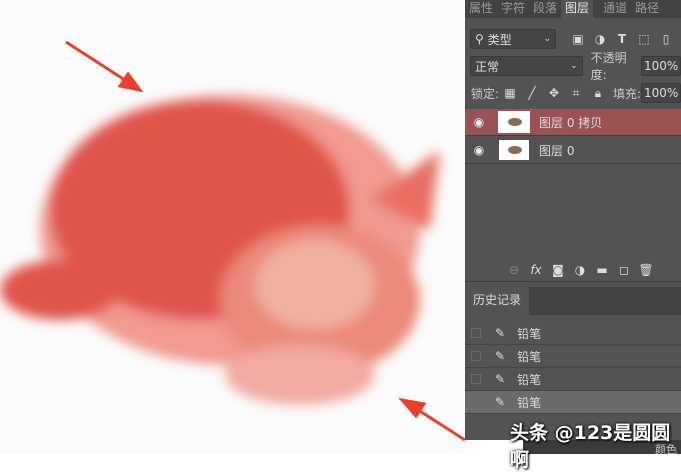  What do you see at coordinates (602, 270) in the screenshot?
I see `folder-icon: ▬` at bounding box center [602, 270].